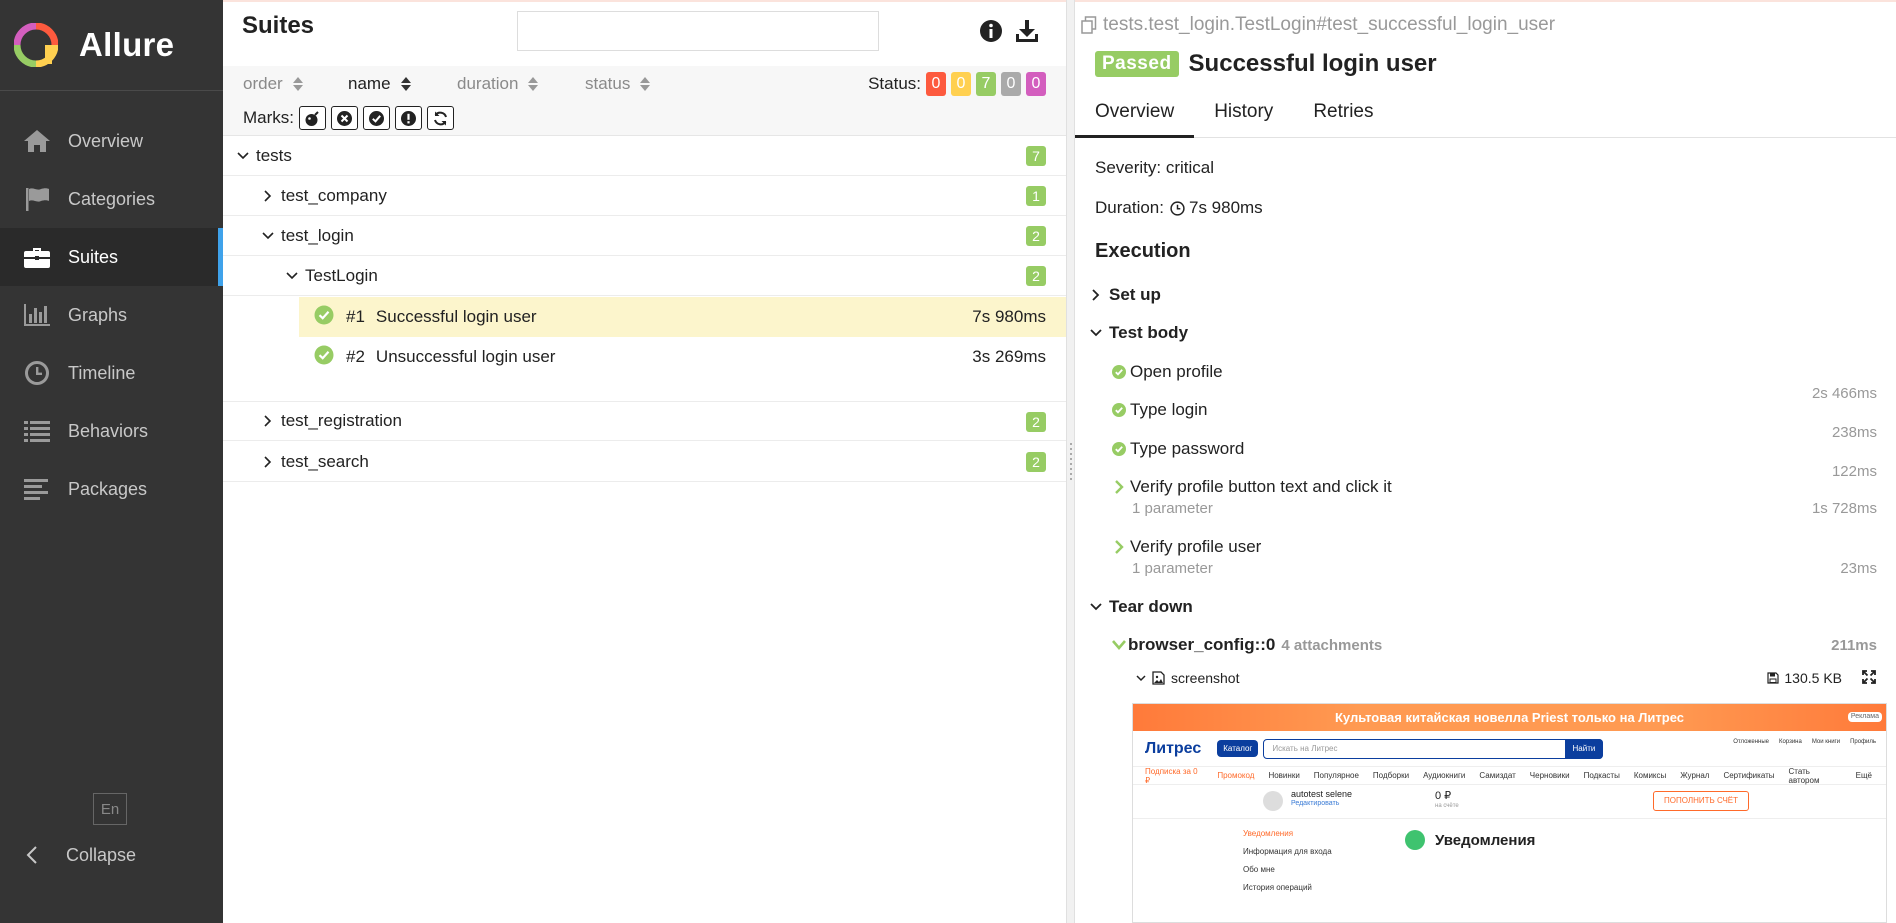 This screenshot has height=923, width=1896. I want to click on sidebar-item-packages: Packages, so click(111, 489).